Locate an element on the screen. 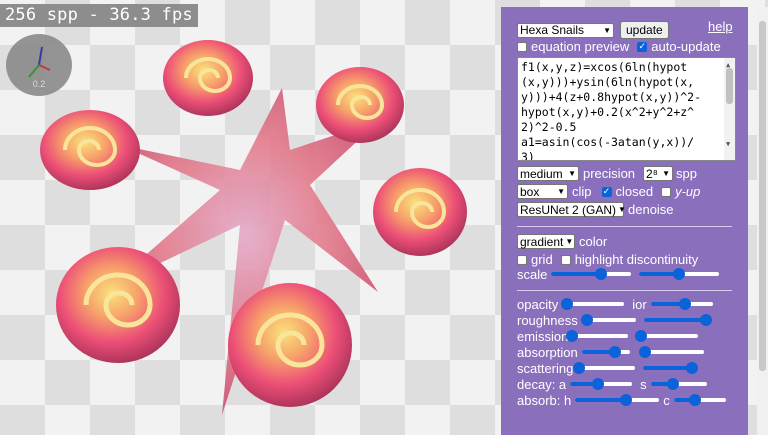 Image resolution: width=768 pixels, height=435 pixels. slider-label: absorb: h is located at coordinates (544, 400).